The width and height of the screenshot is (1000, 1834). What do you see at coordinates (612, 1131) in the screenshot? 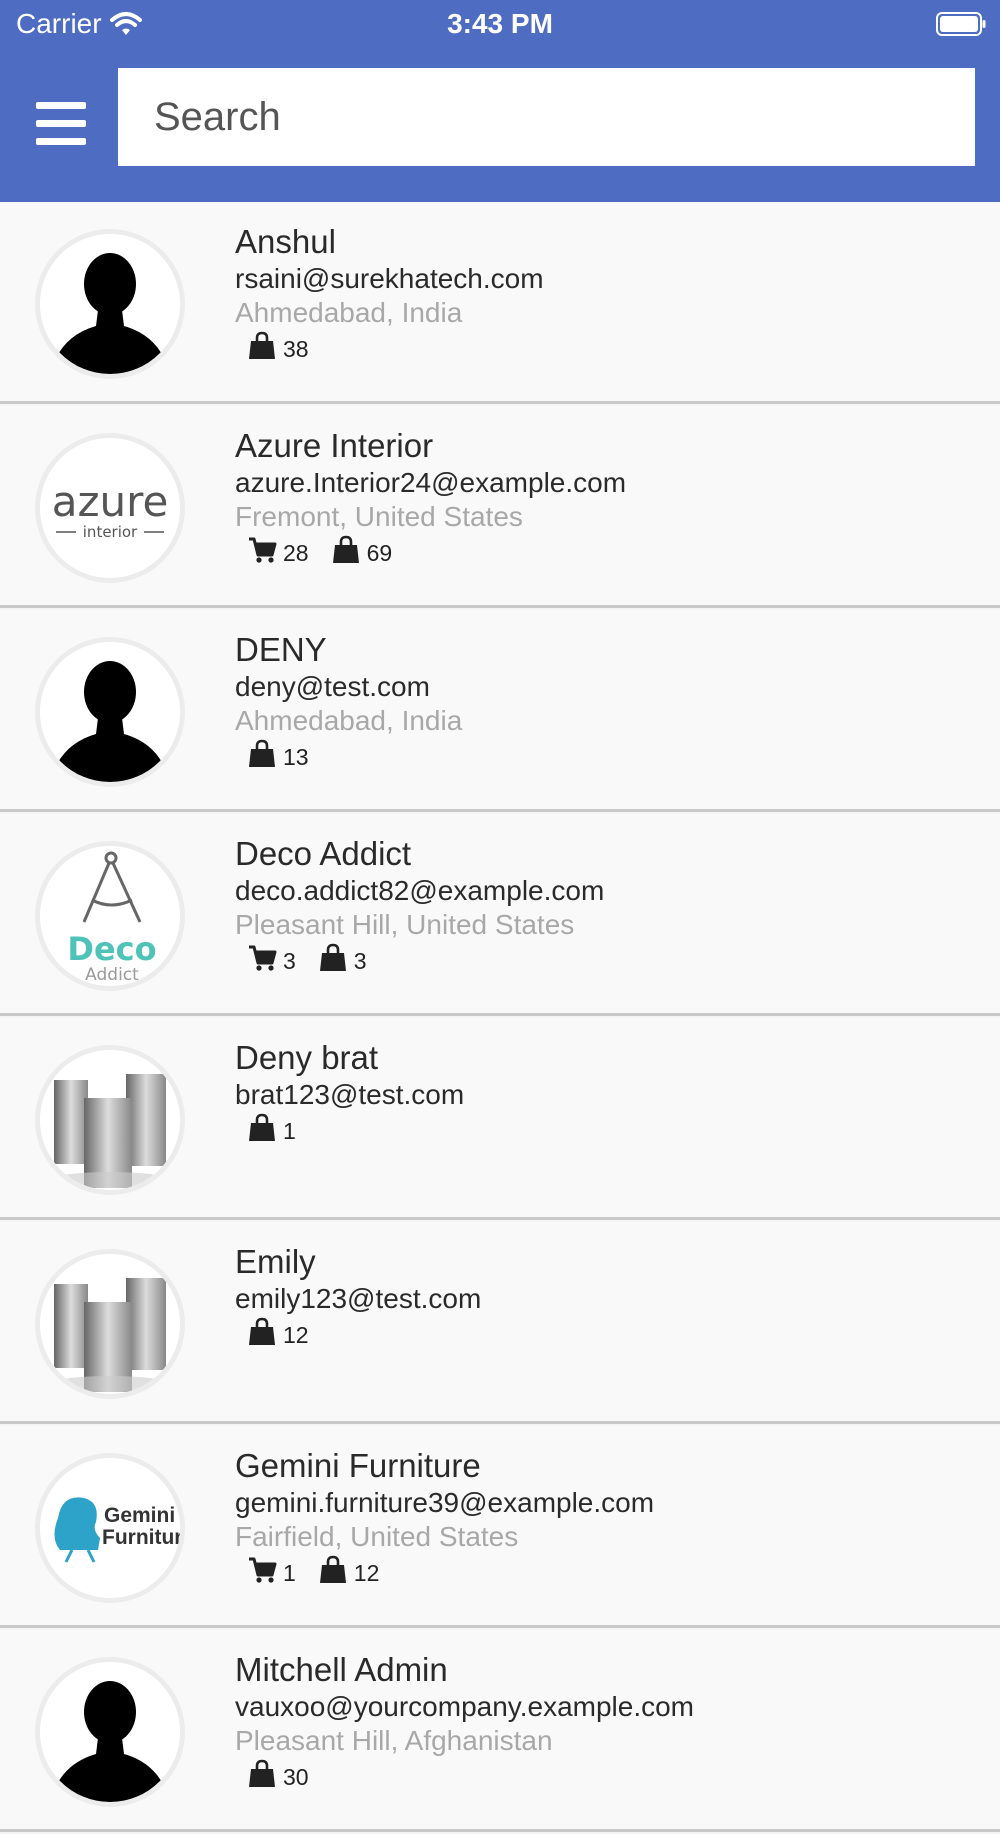
I see `customer-stats: 1` at bounding box center [612, 1131].